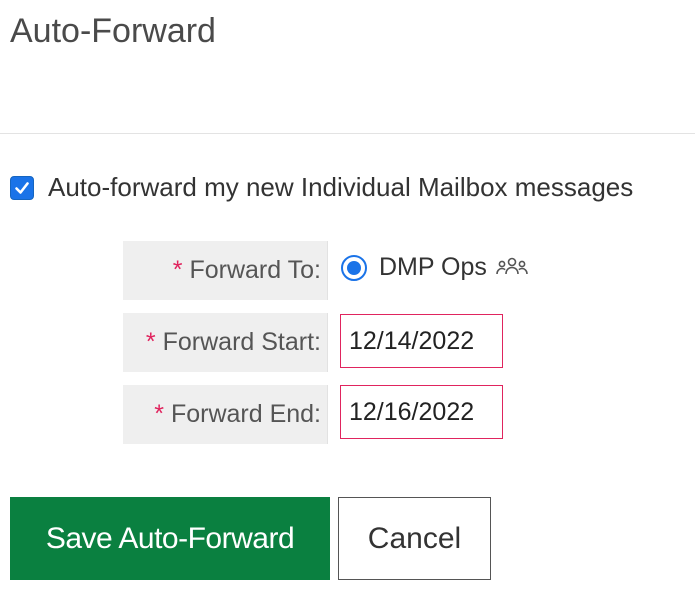 The height and width of the screenshot is (601, 695). I want to click on forward-to-label: * Forward To:, so click(225, 270).